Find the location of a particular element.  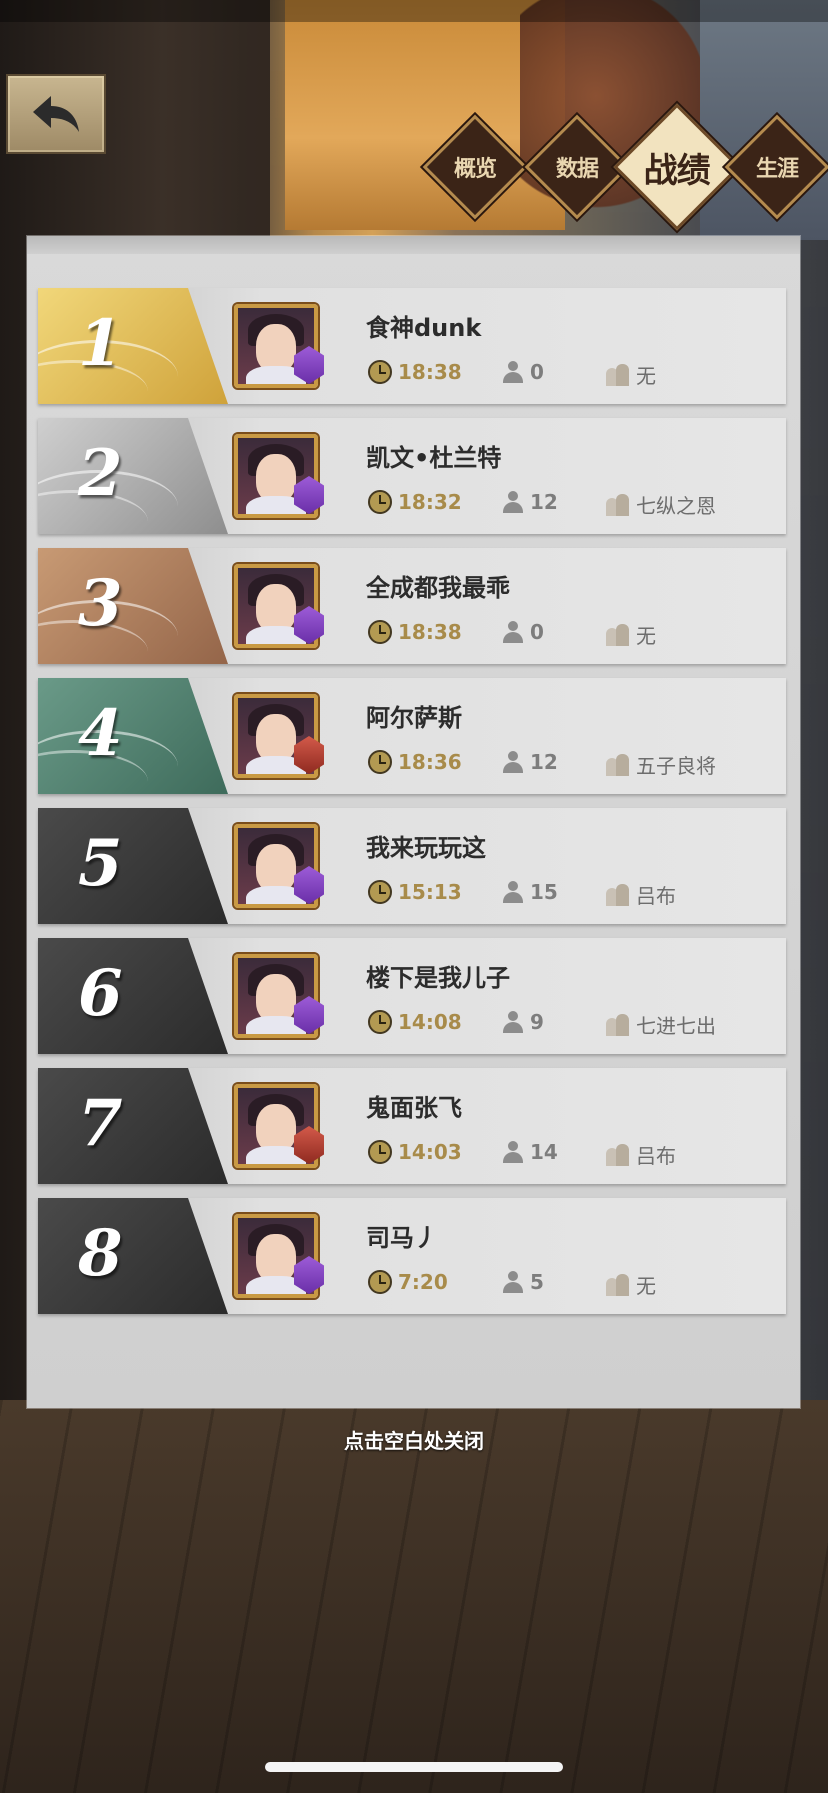

back-arrow-icon is located at coordinates (56, 114).